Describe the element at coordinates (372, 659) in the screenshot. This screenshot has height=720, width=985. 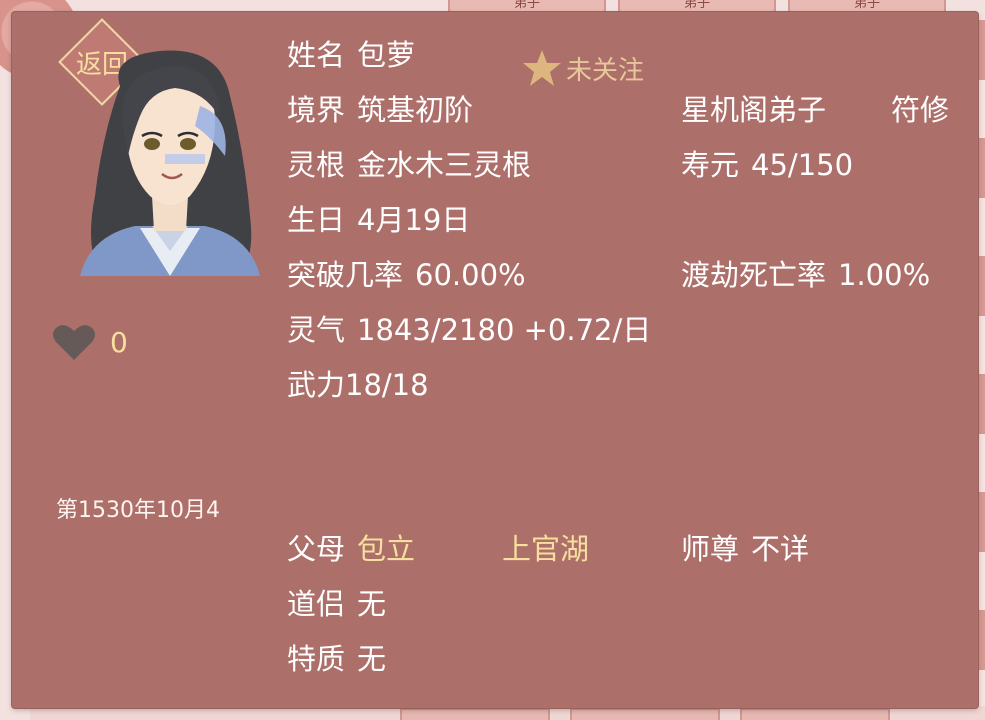
I see `traits-value: 无` at that location.